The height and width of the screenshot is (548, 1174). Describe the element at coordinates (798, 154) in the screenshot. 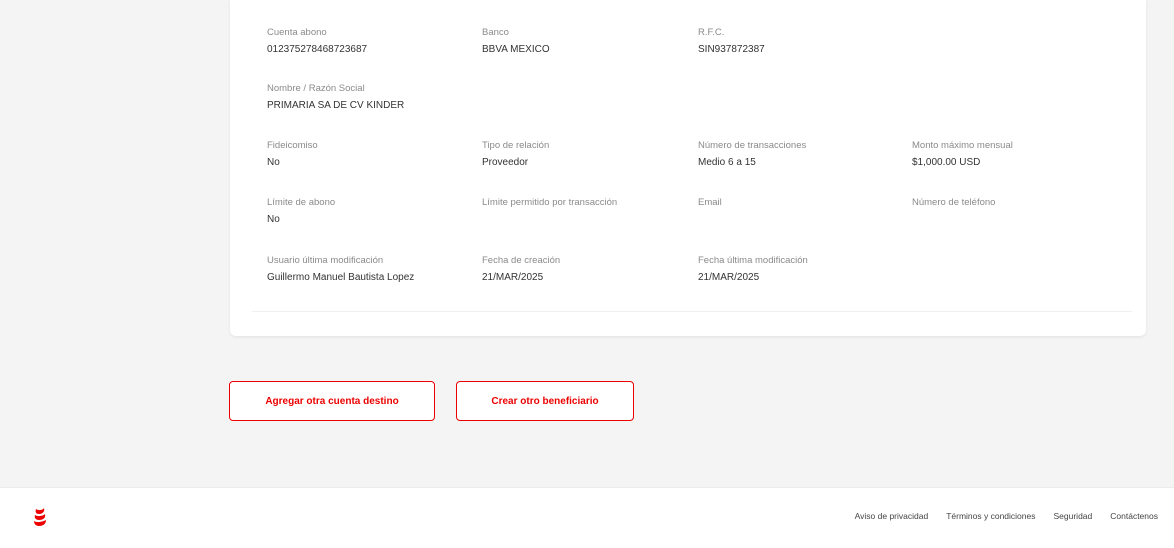

I see `field-num-transacciones: Número de transacciones Medio 6 a 15` at that location.